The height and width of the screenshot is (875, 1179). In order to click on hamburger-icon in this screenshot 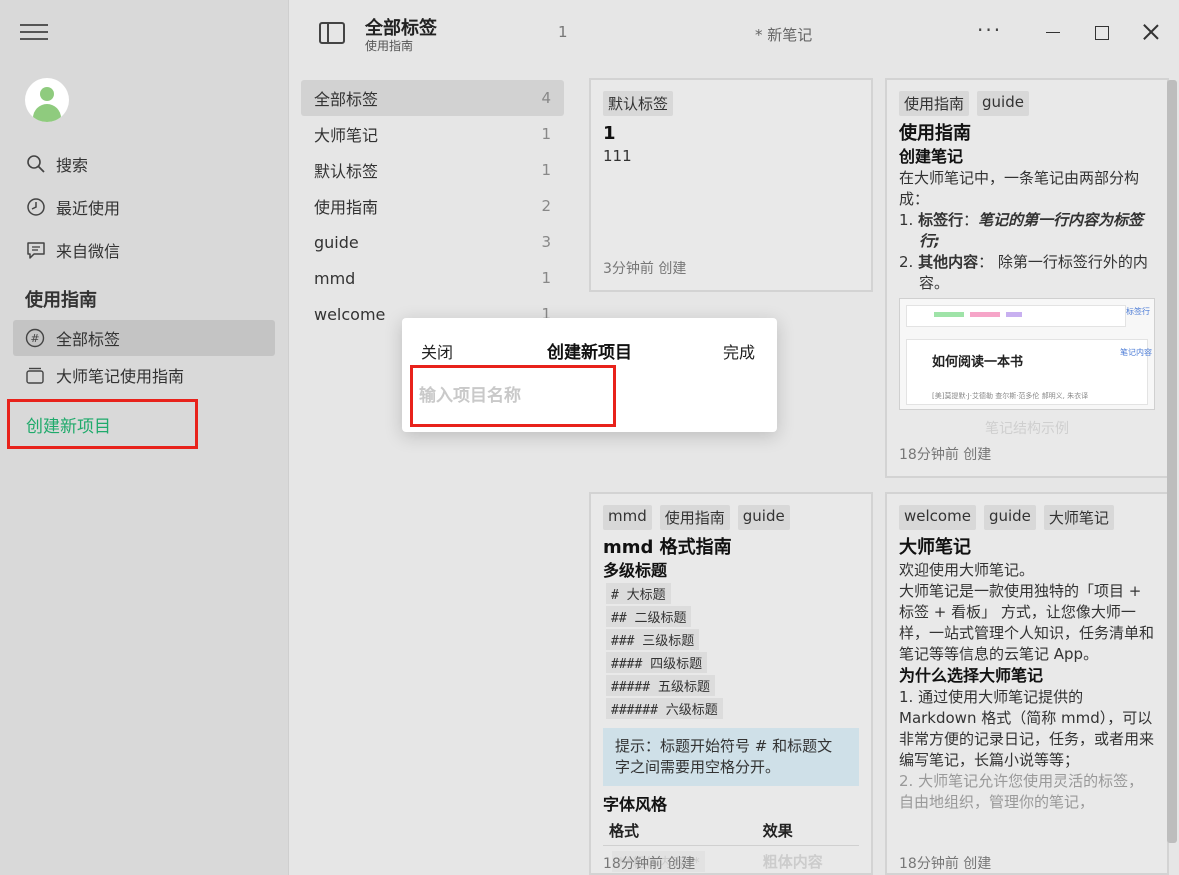, I will do `click(34, 33)`.